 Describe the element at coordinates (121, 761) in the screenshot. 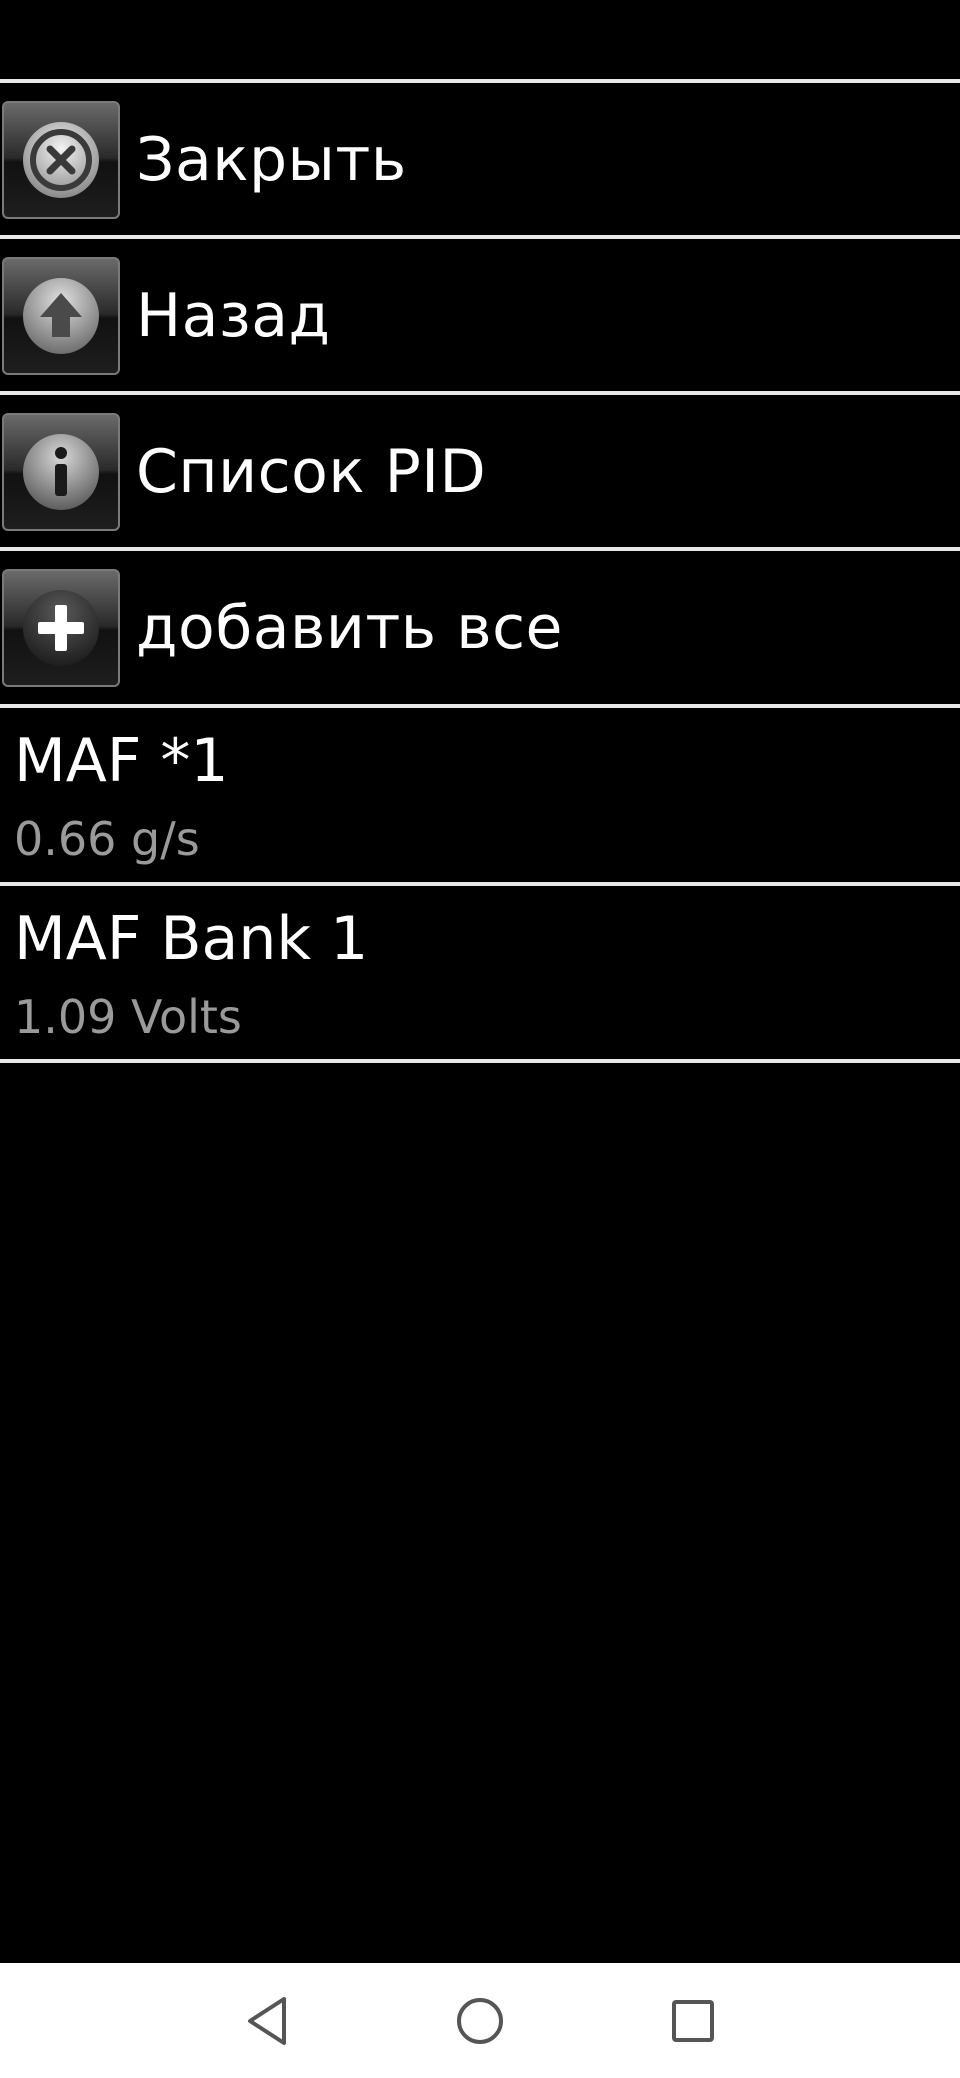

I see `pid-name: MAF *1` at that location.